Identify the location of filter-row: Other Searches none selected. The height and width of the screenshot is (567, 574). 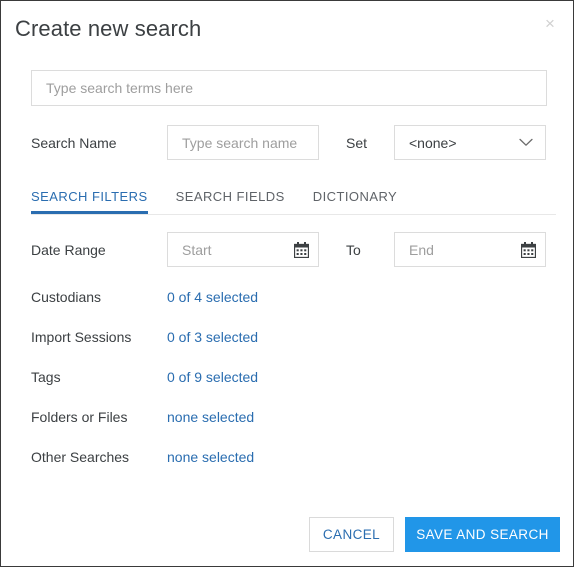
(231, 458).